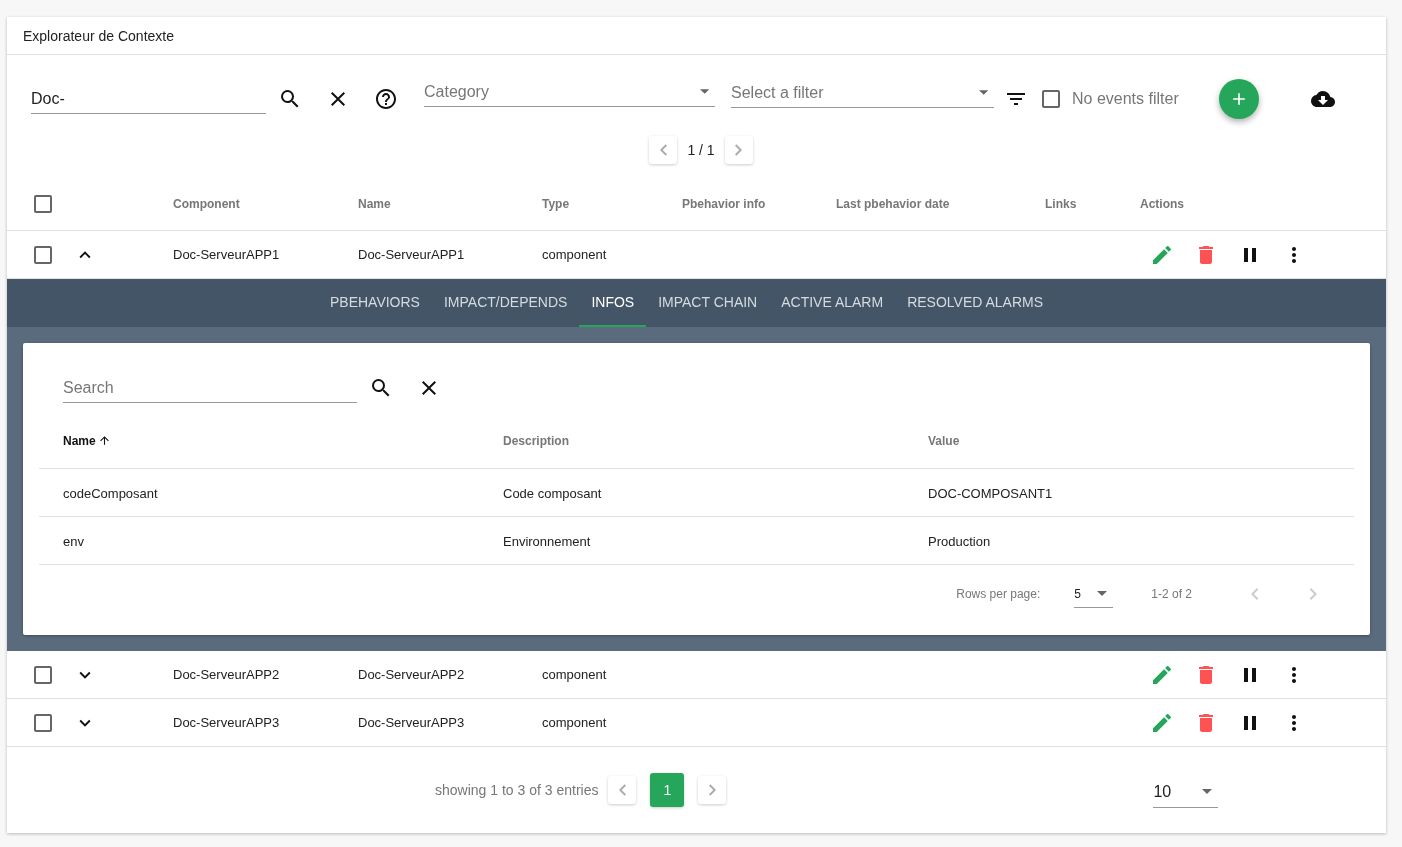 Image resolution: width=1402 pixels, height=847 pixels. What do you see at coordinates (98, 35) in the screenshot?
I see `window-title: Explorateur de Contexte` at bounding box center [98, 35].